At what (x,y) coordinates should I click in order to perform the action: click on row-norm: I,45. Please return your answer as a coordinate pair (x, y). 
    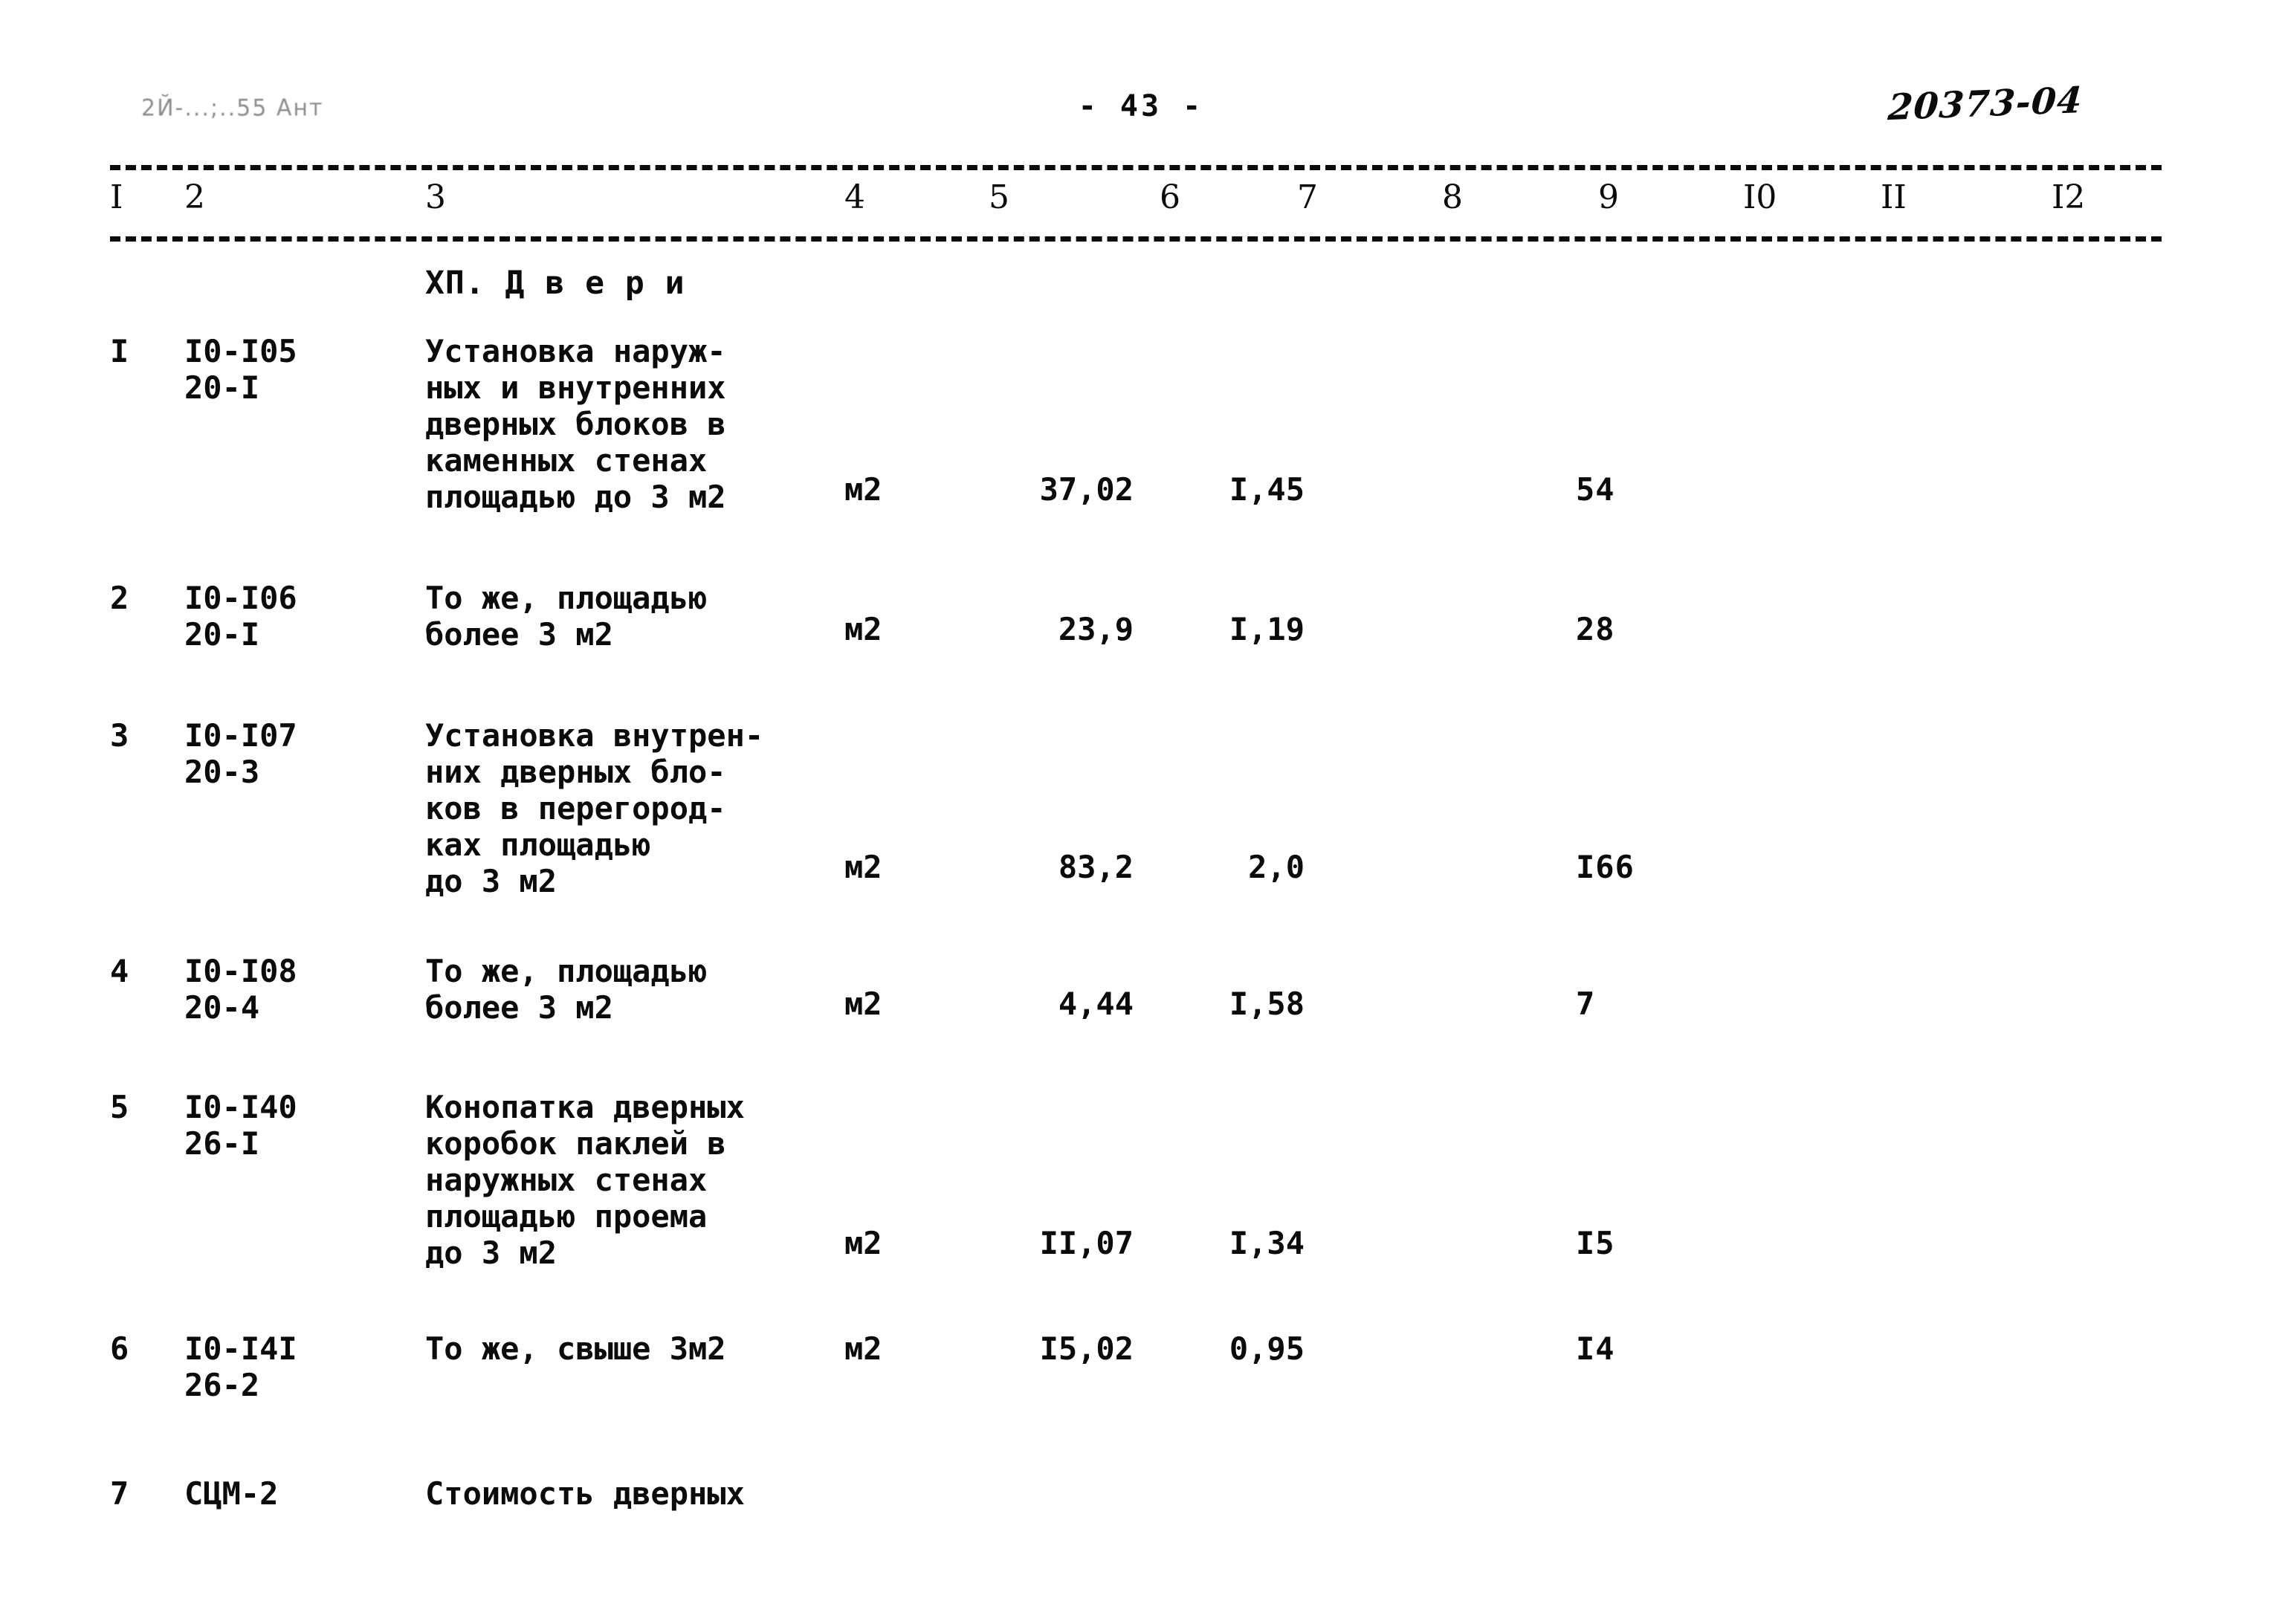
    Looking at the image, I should click on (1267, 490).